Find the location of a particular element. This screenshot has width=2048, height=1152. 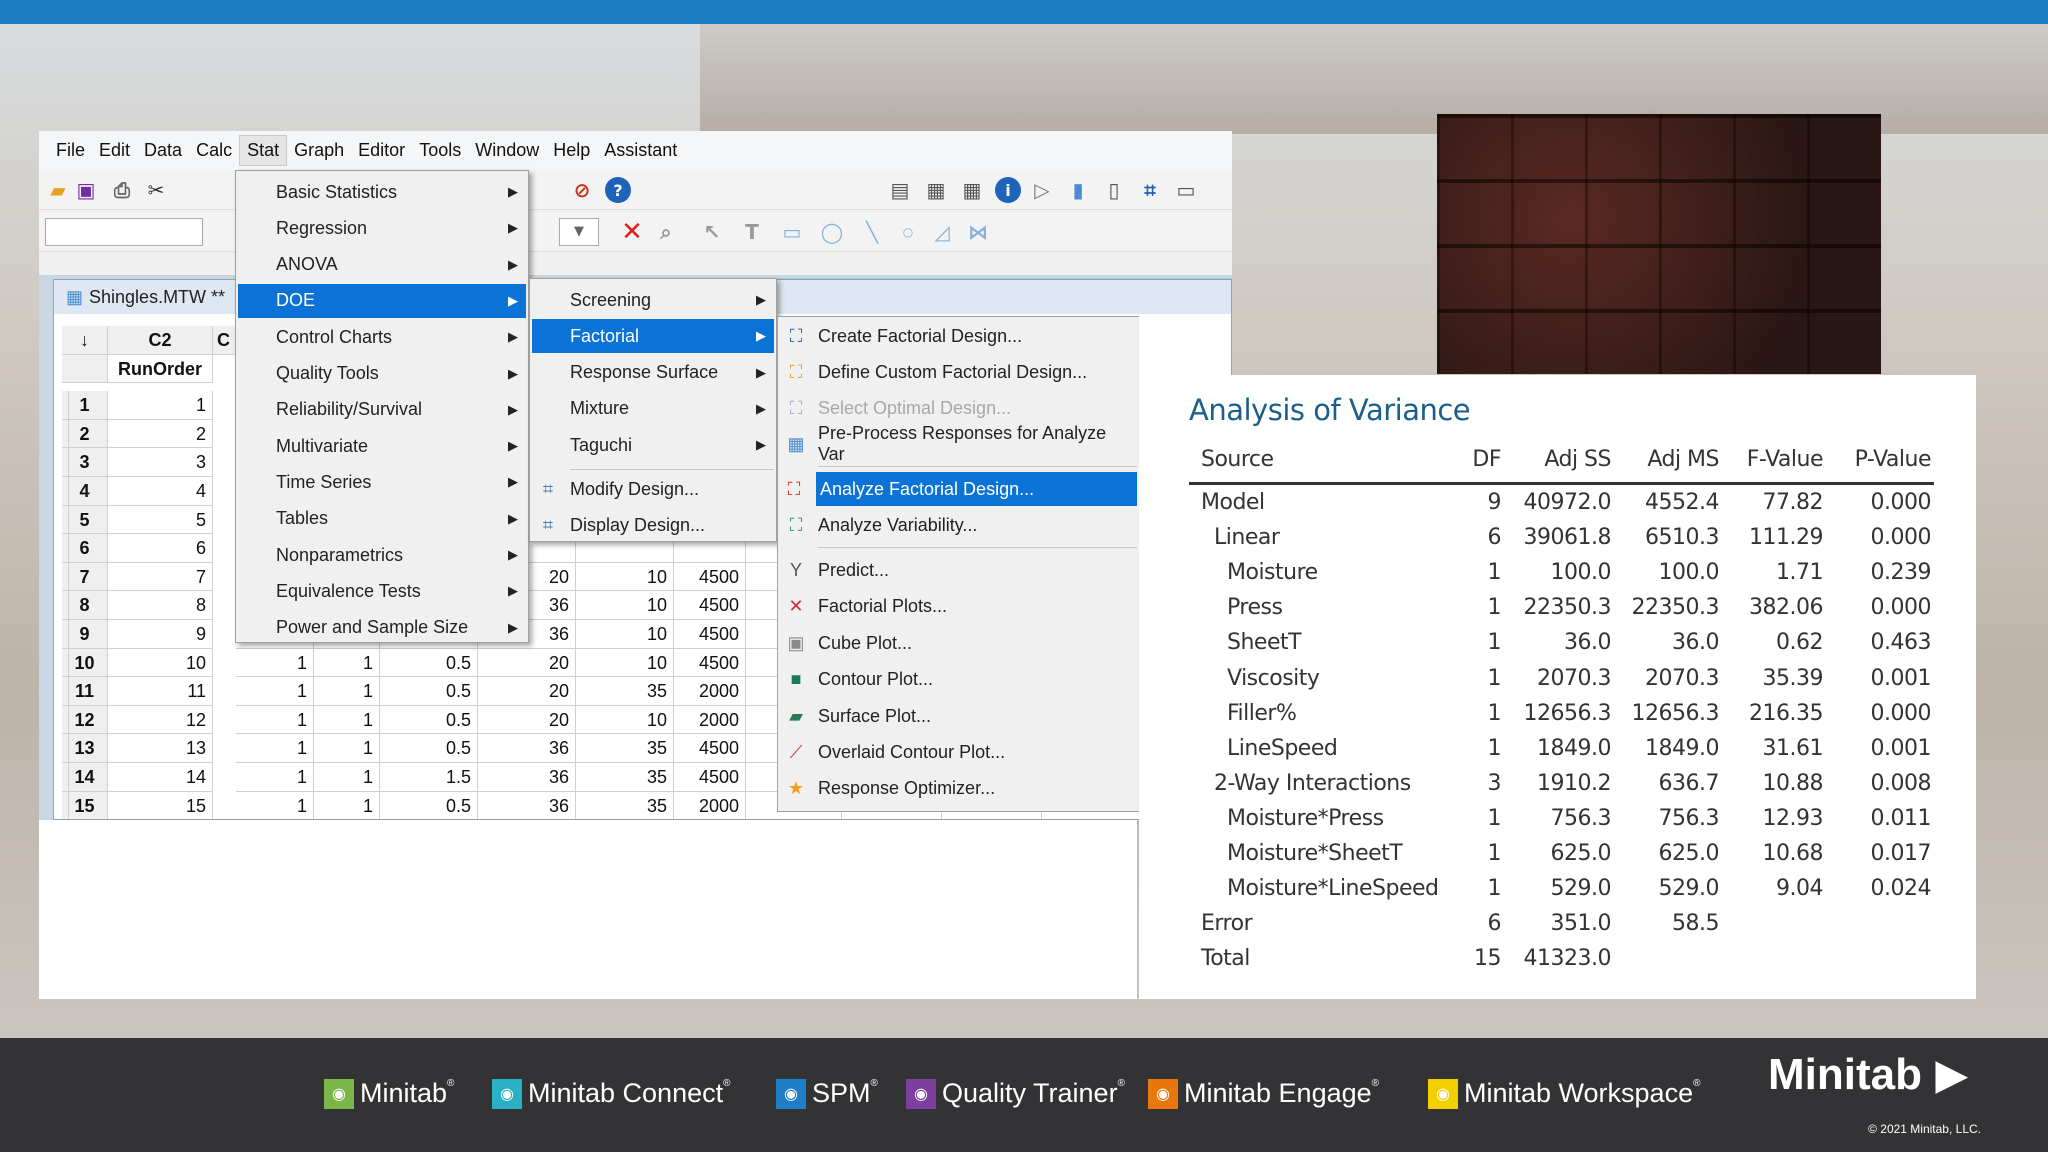

menu-item-multivariate: Multivariate ▶ is located at coordinates (382, 446).